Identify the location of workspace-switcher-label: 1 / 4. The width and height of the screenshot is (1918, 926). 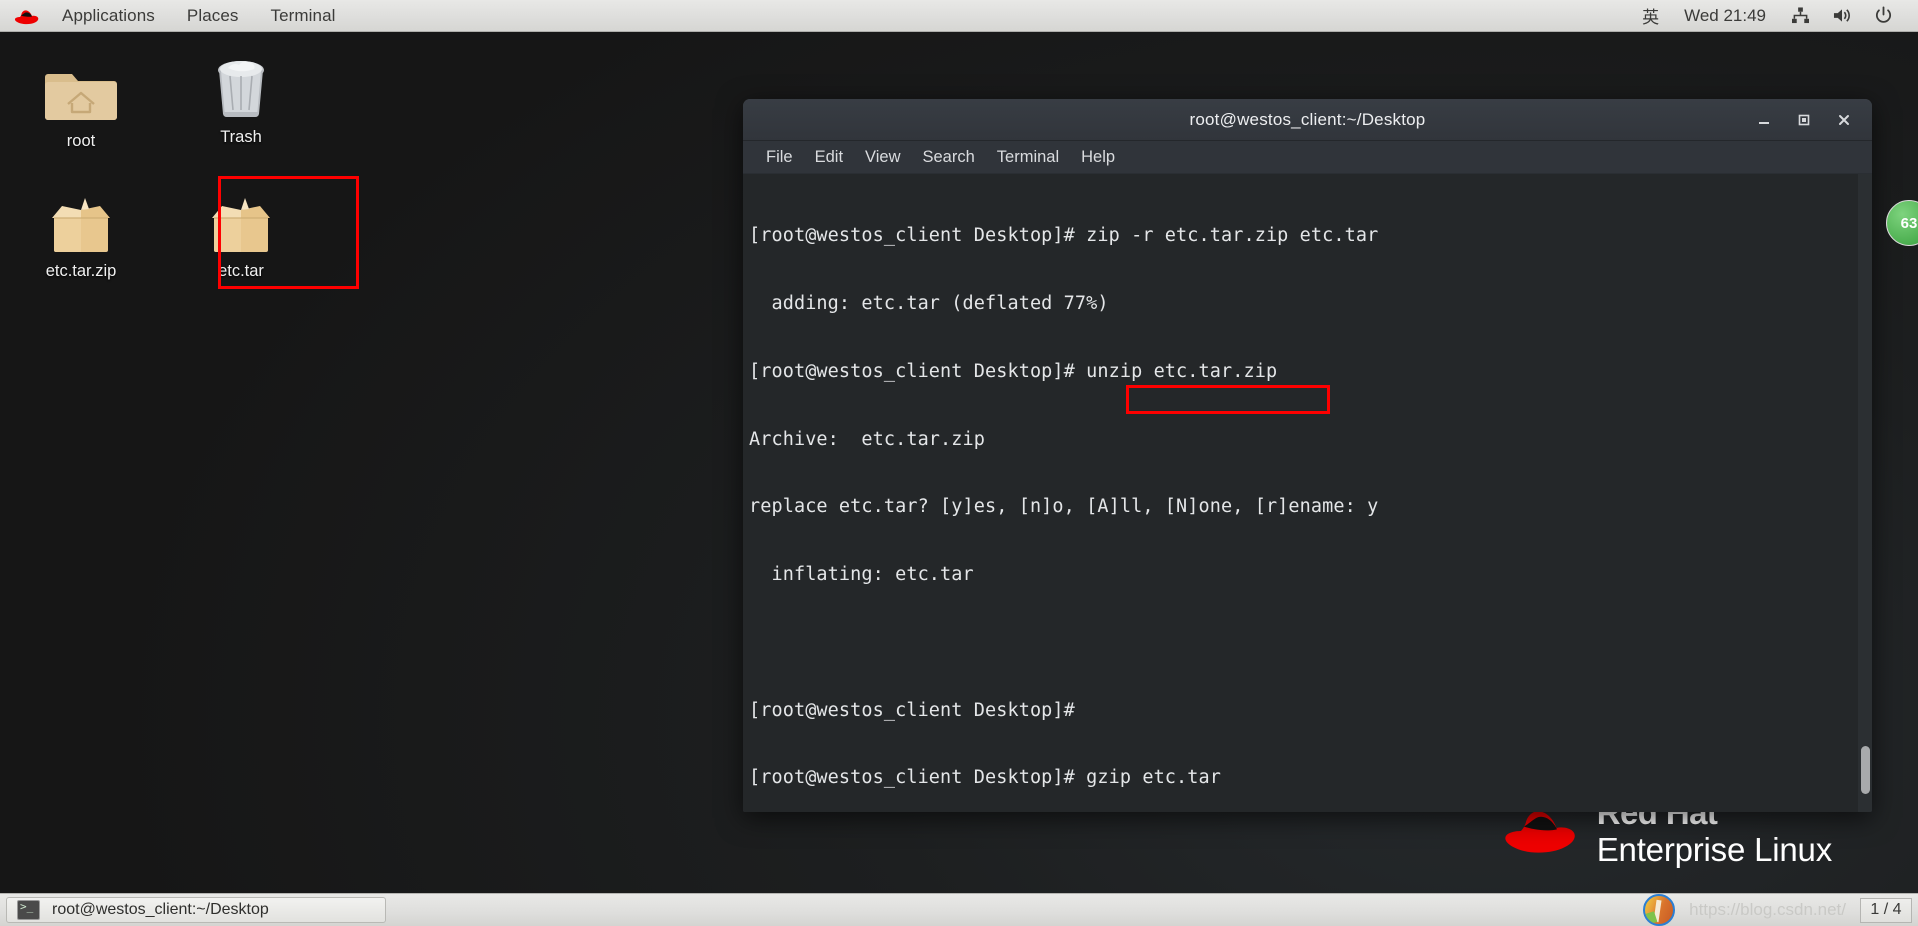
(1886, 909).